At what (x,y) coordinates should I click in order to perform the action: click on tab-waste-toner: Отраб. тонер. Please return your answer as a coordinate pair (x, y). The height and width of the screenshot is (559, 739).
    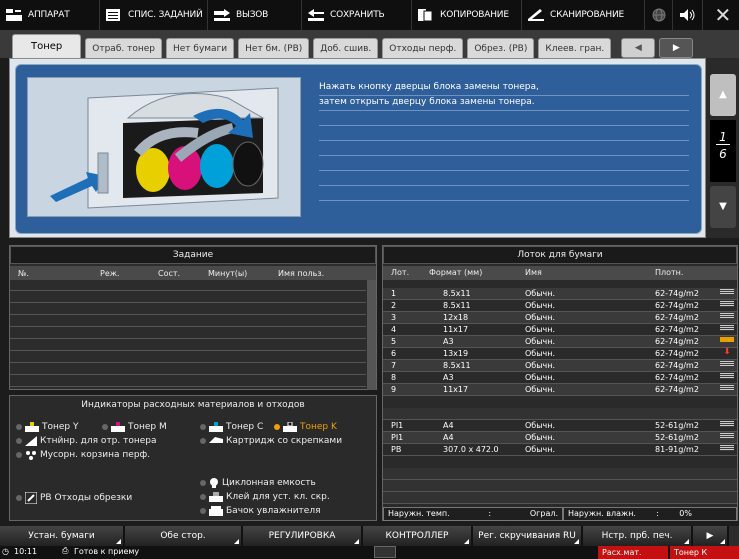
    Looking at the image, I should click on (123, 48).